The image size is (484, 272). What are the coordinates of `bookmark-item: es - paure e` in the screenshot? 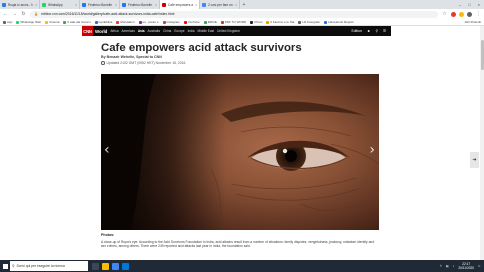 It's located at (148, 22).